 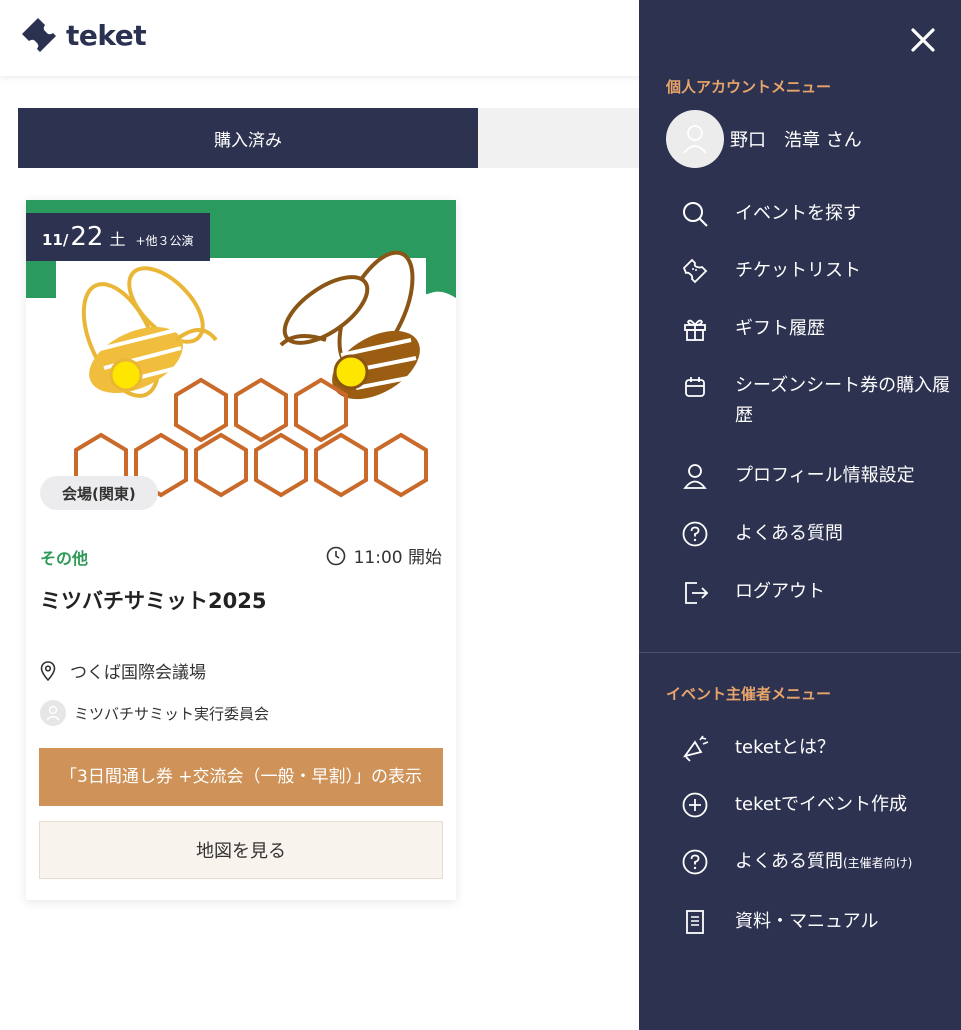 I want to click on menu-item-label: よくある質問, so click(x=789, y=533).